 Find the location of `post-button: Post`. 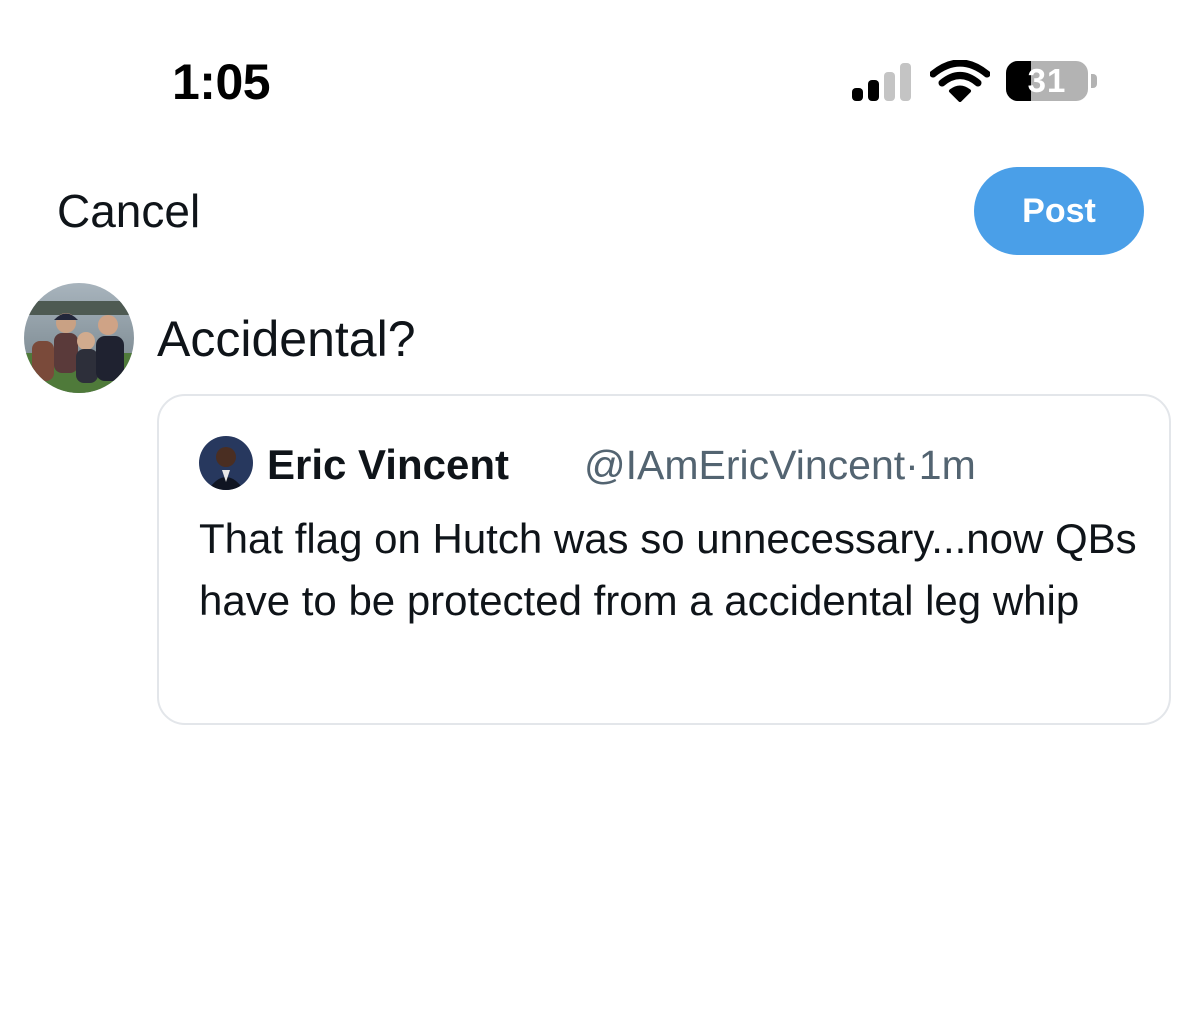

post-button: Post is located at coordinates (1059, 211).